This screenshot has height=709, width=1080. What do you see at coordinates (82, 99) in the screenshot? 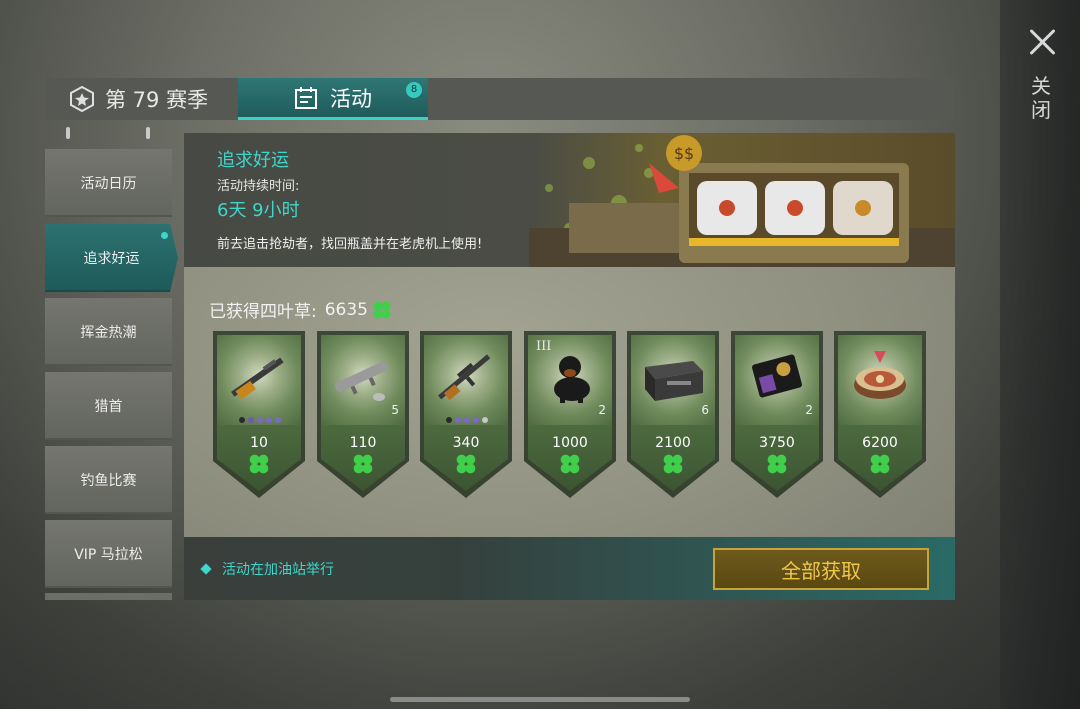
I see `season-emblem-icon` at bounding box center [82, 99].